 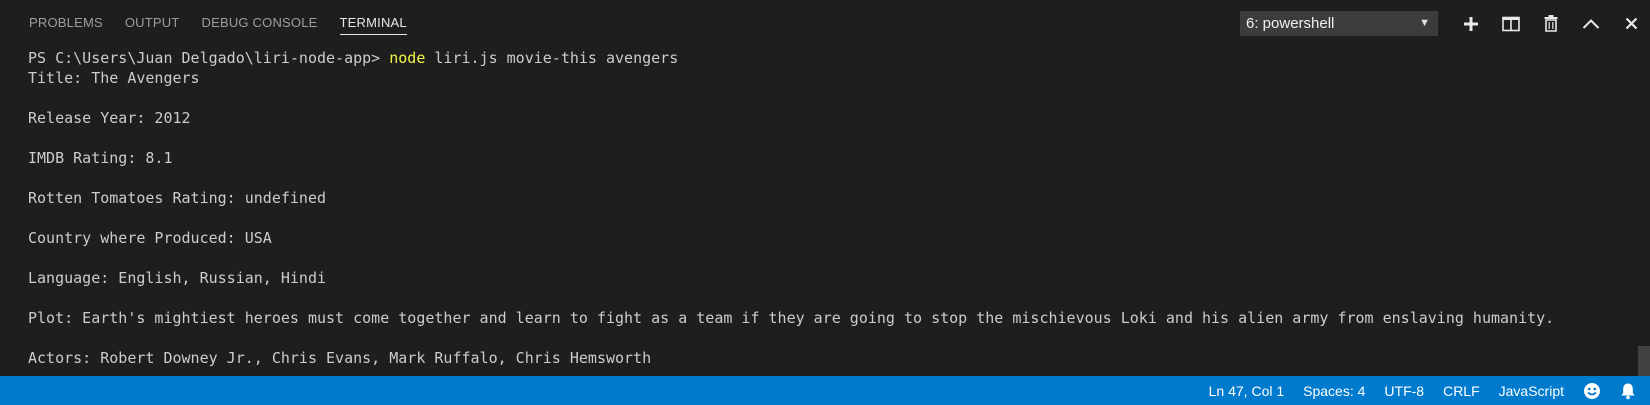 What do you see at coordinates (552, 58) in the screenshot?
I see `command-args: liri.js movie-this avengers` at bounding box center [552, 58].